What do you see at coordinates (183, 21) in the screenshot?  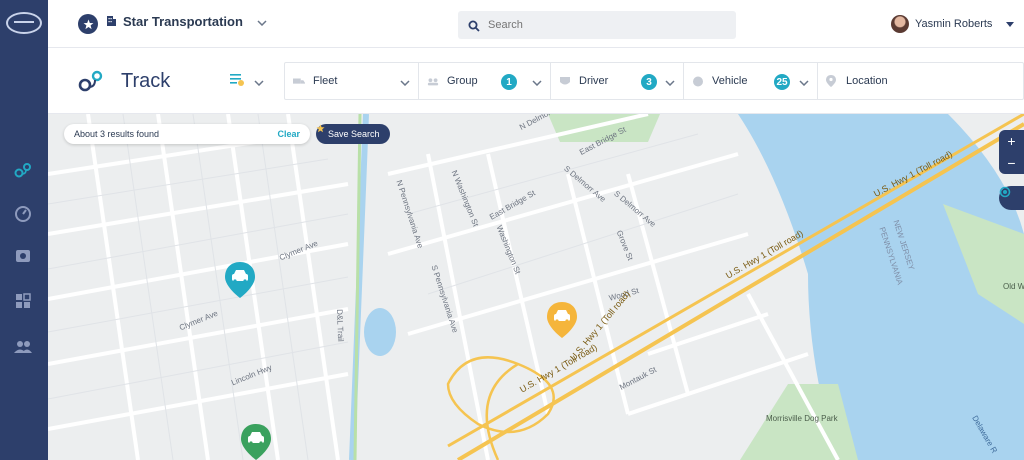 I see `company-name: Star Transportation` at bounding box center [183, 21].